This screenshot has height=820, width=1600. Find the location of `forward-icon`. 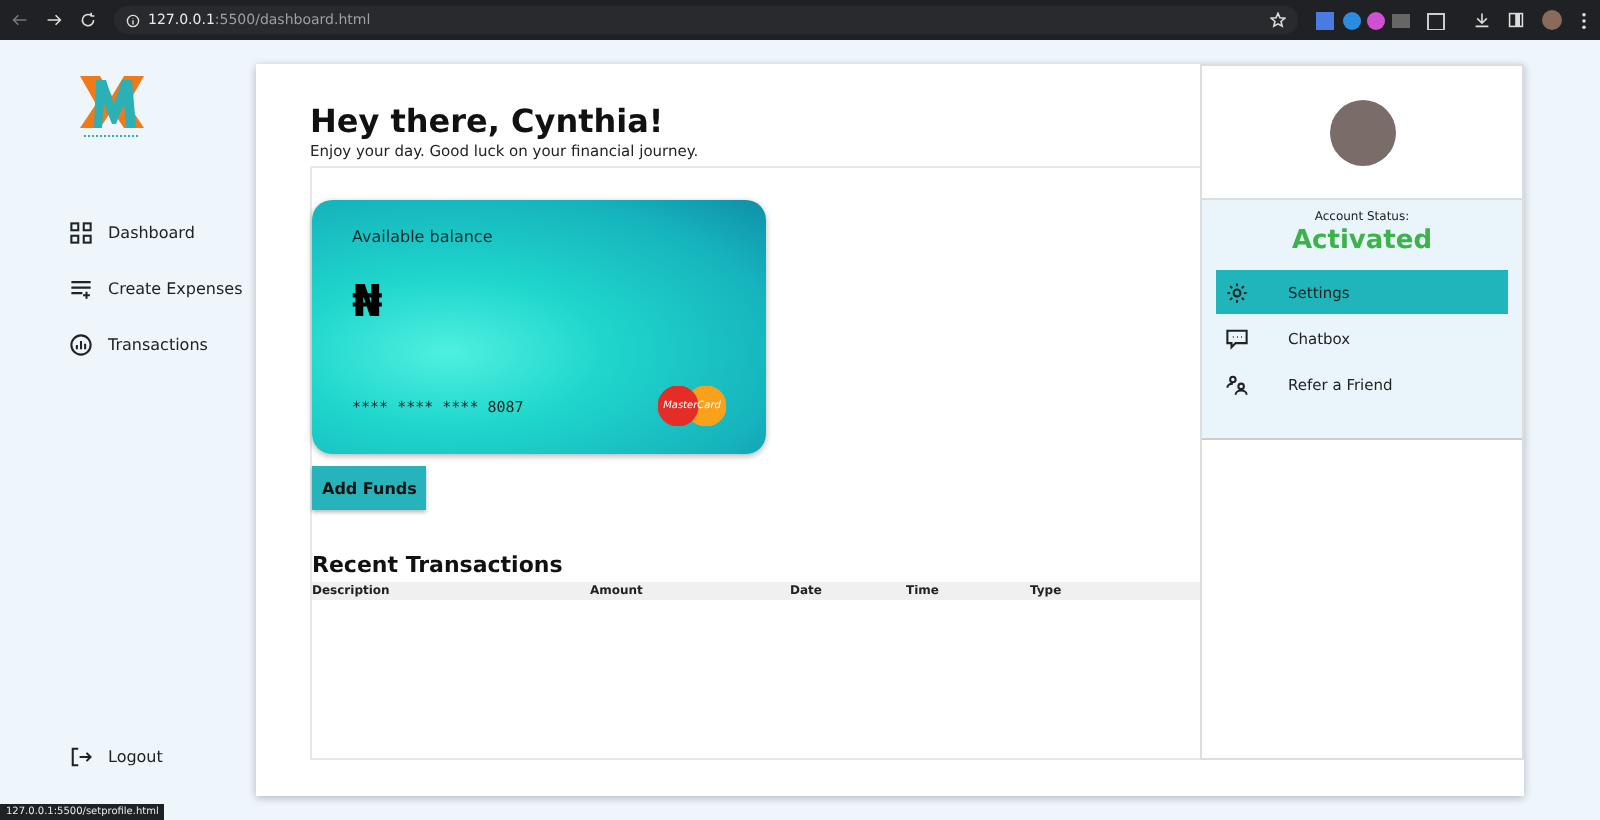

forward-icon is located at coordinates (54, 20).